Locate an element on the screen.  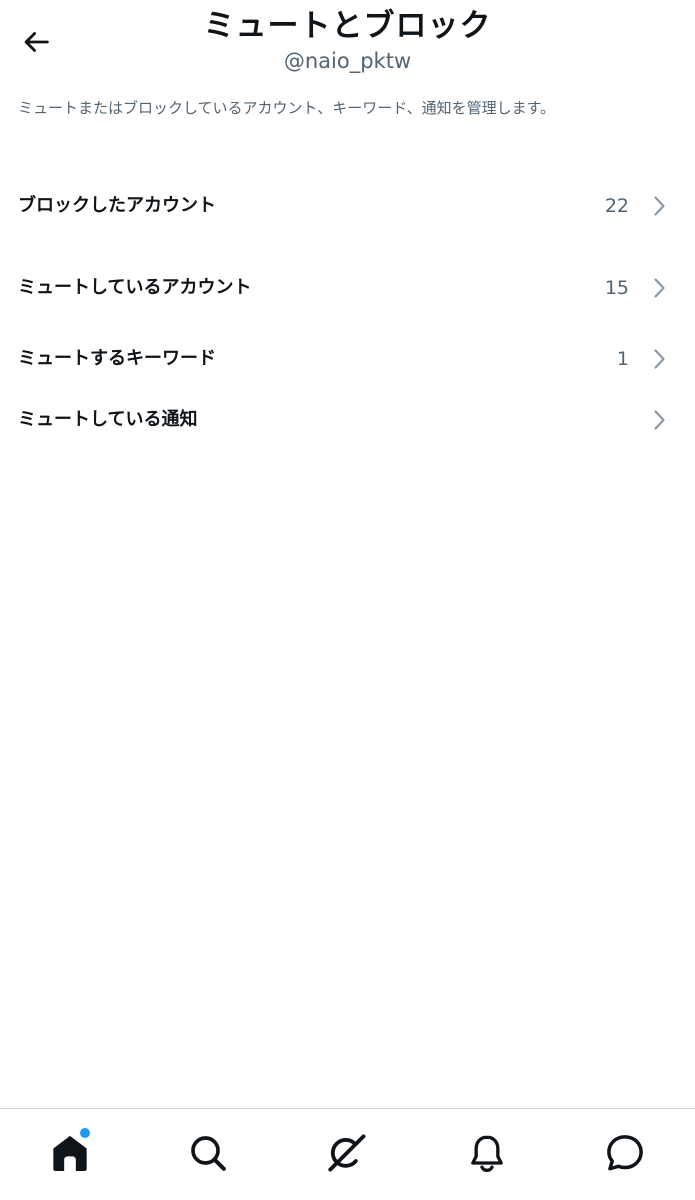
muted-notifications-row: ミュートしている通知 is located at coordinates (347, 420).